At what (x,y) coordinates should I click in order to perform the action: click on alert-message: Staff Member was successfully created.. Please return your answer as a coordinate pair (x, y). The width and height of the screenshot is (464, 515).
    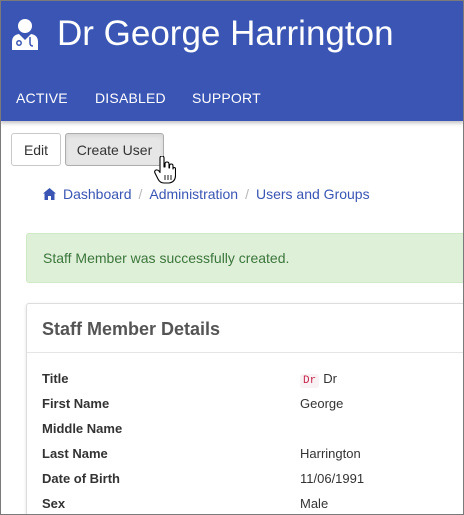
    Looking at the image, I should click on (166, 258).